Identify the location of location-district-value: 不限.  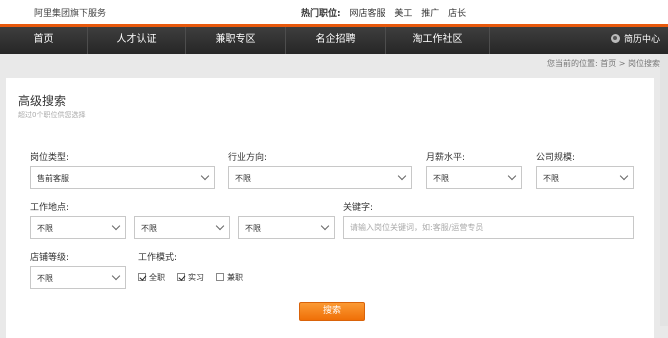
(253, 228).